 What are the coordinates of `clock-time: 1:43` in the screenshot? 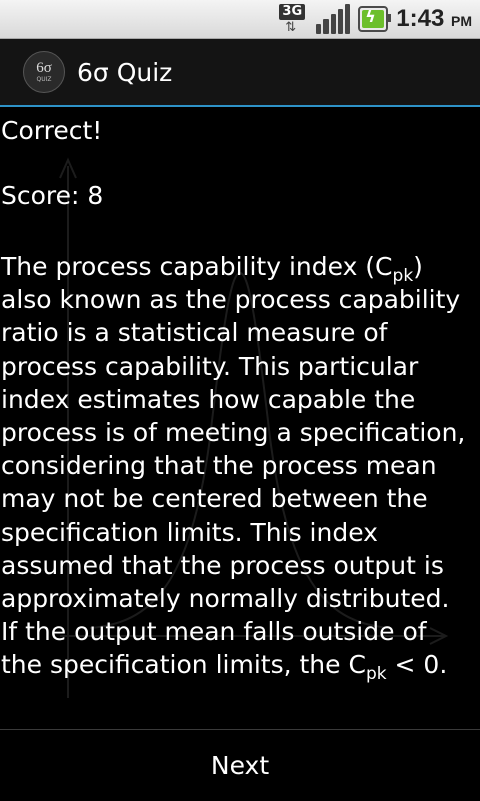 It's located at (420, 18).